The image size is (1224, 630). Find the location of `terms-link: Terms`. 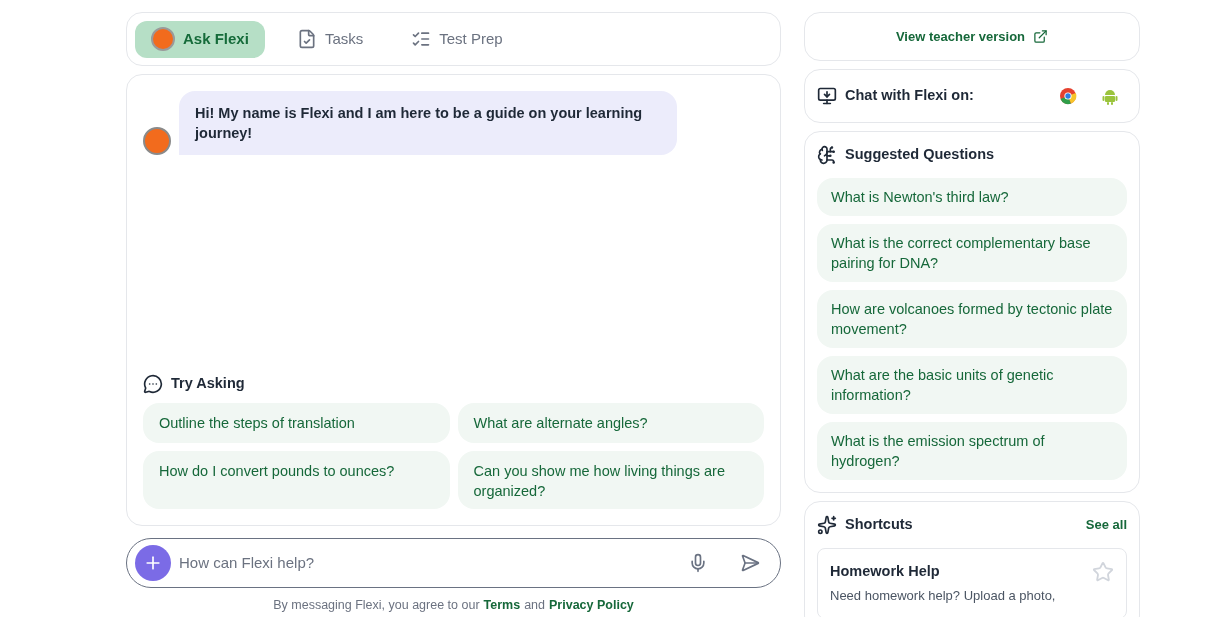

terms-link: Terms is located at coordinates (502, 605).